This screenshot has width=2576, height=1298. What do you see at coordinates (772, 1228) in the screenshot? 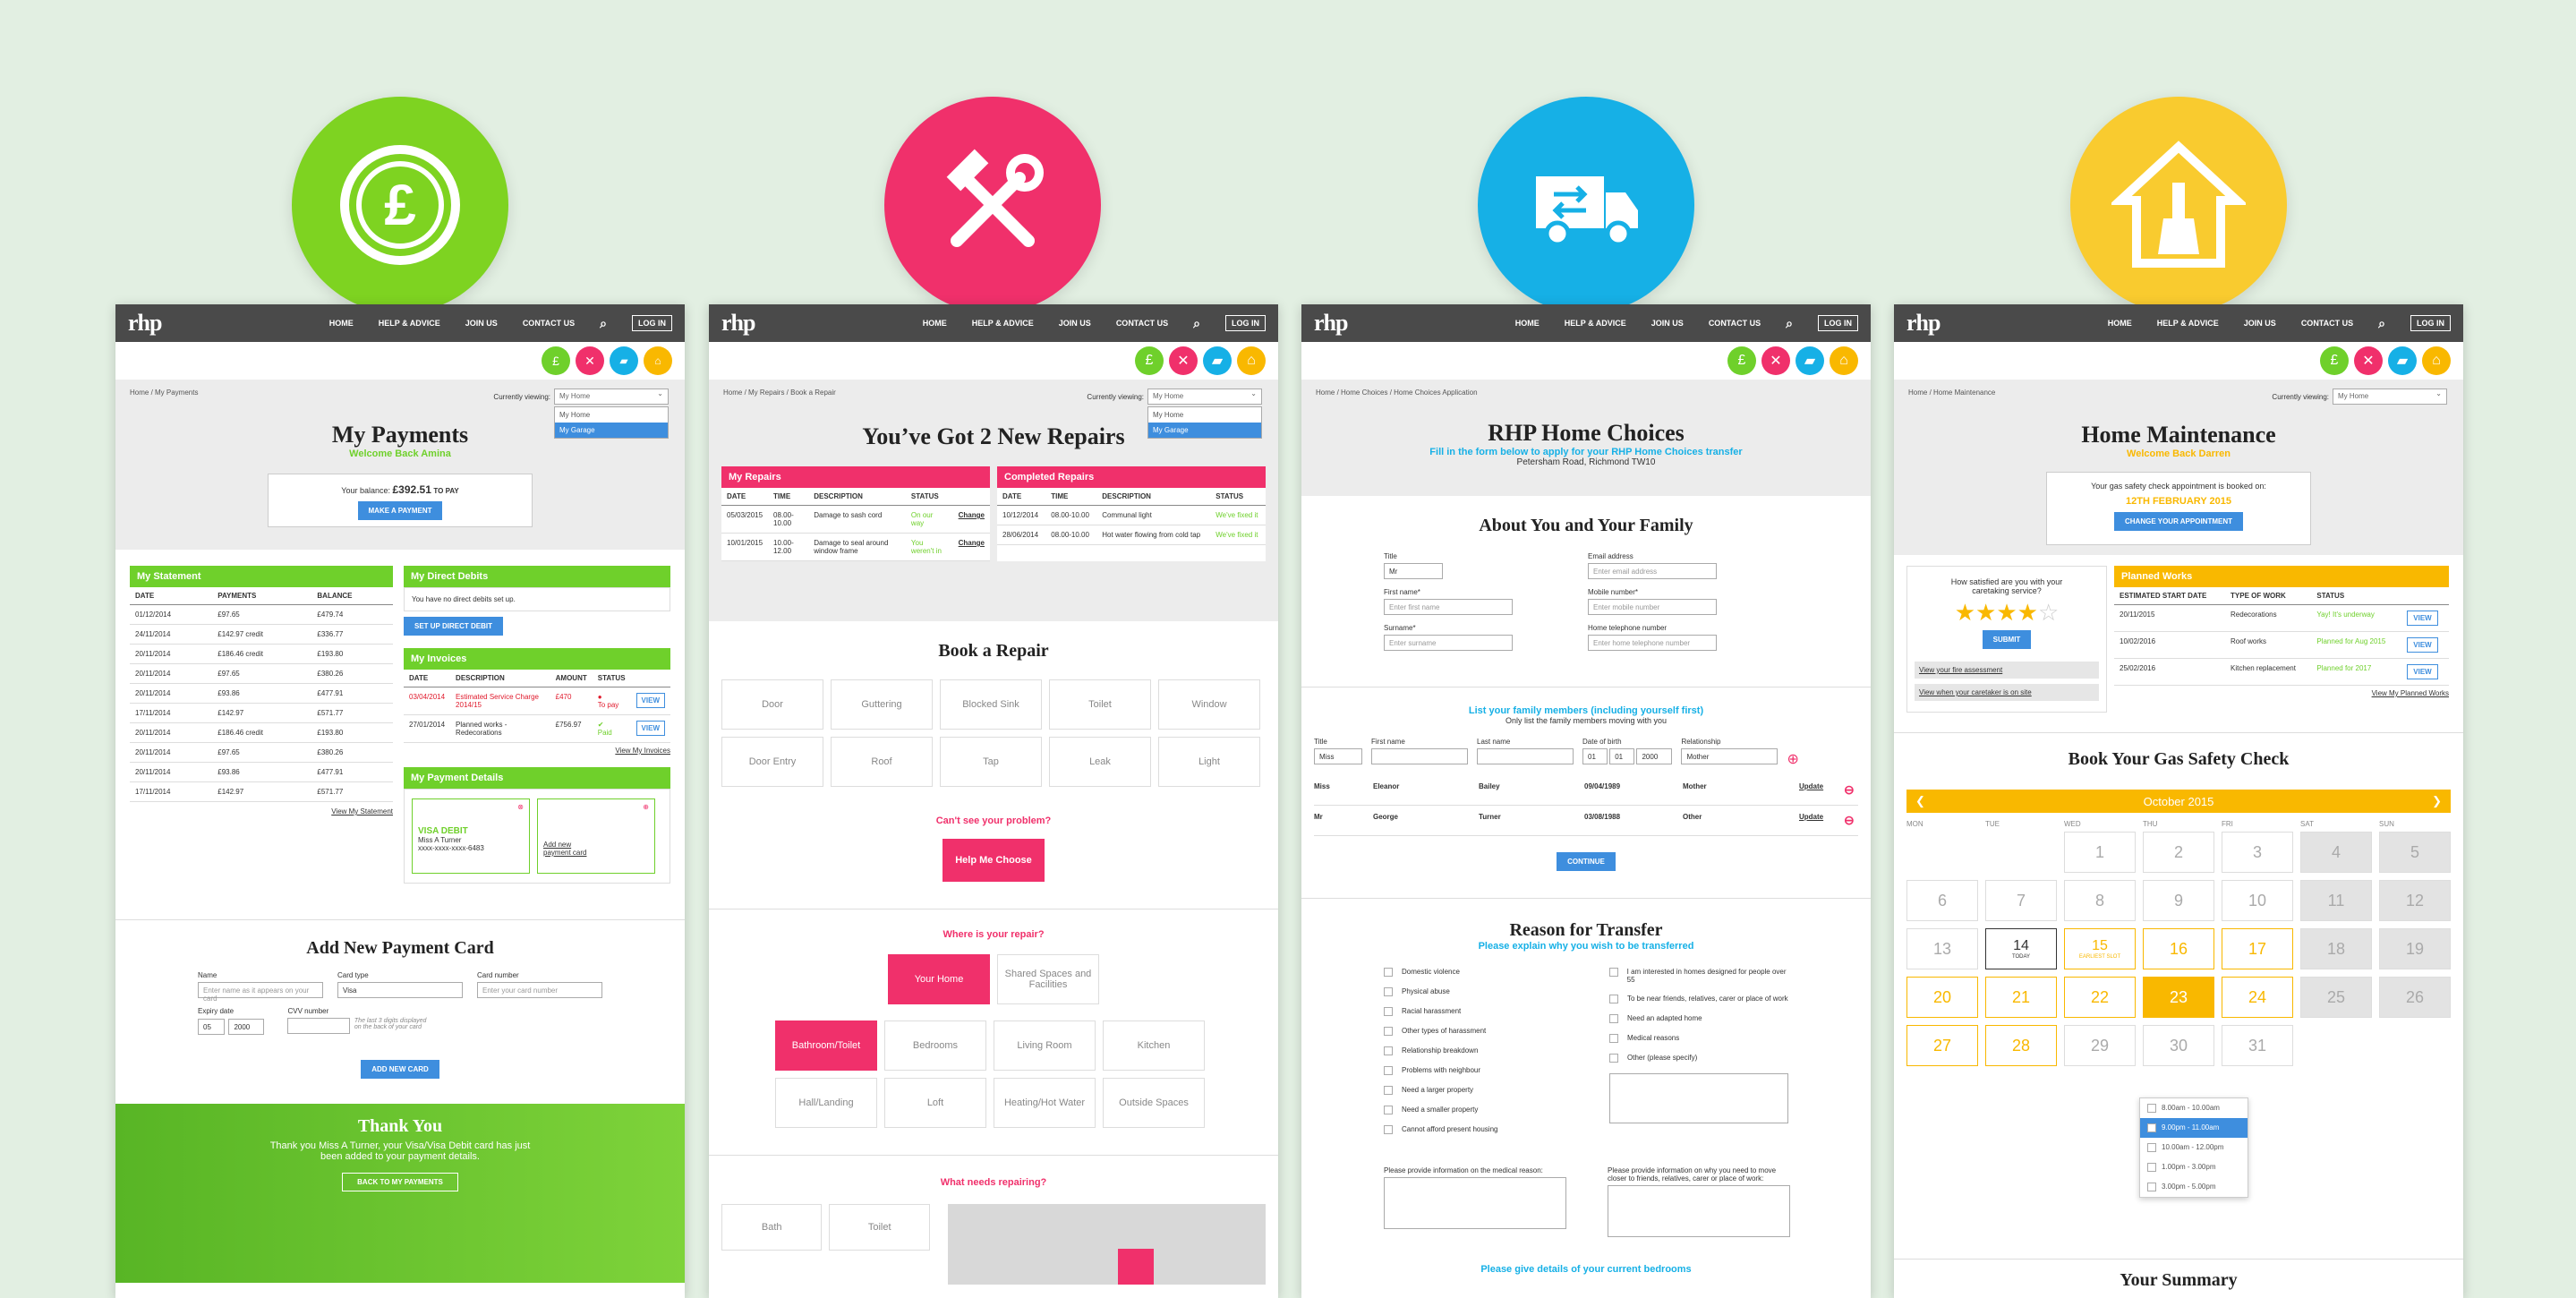
I see `bath-tile: Bath` at bounding box center [772, 1228].